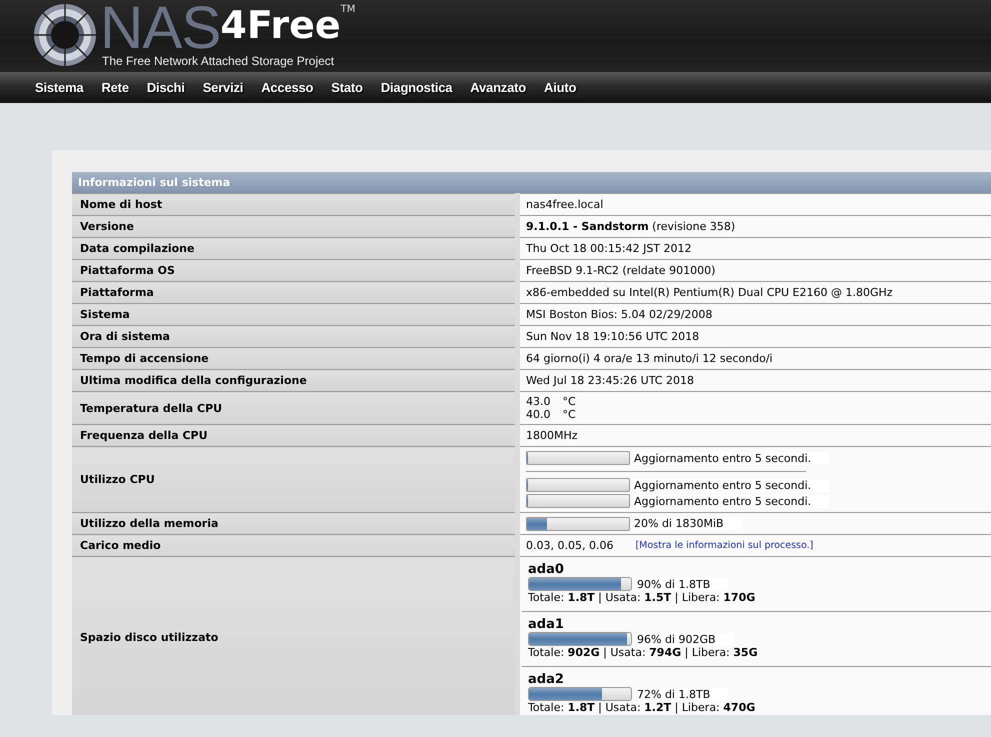  Describe the element at coordinates (295, 205) in the screenshot. I see `row-label: Nome di host` at that location.